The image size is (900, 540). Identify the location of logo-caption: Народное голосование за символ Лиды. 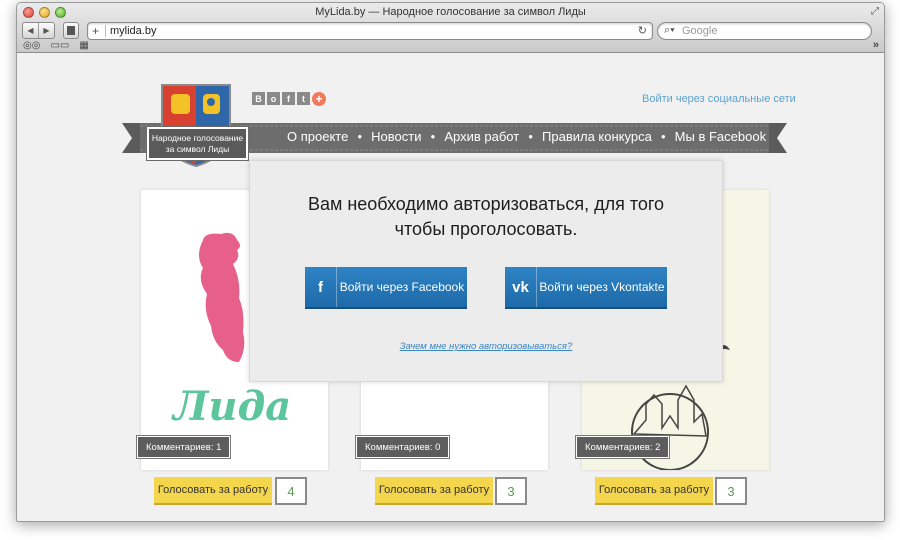
(197, 143).